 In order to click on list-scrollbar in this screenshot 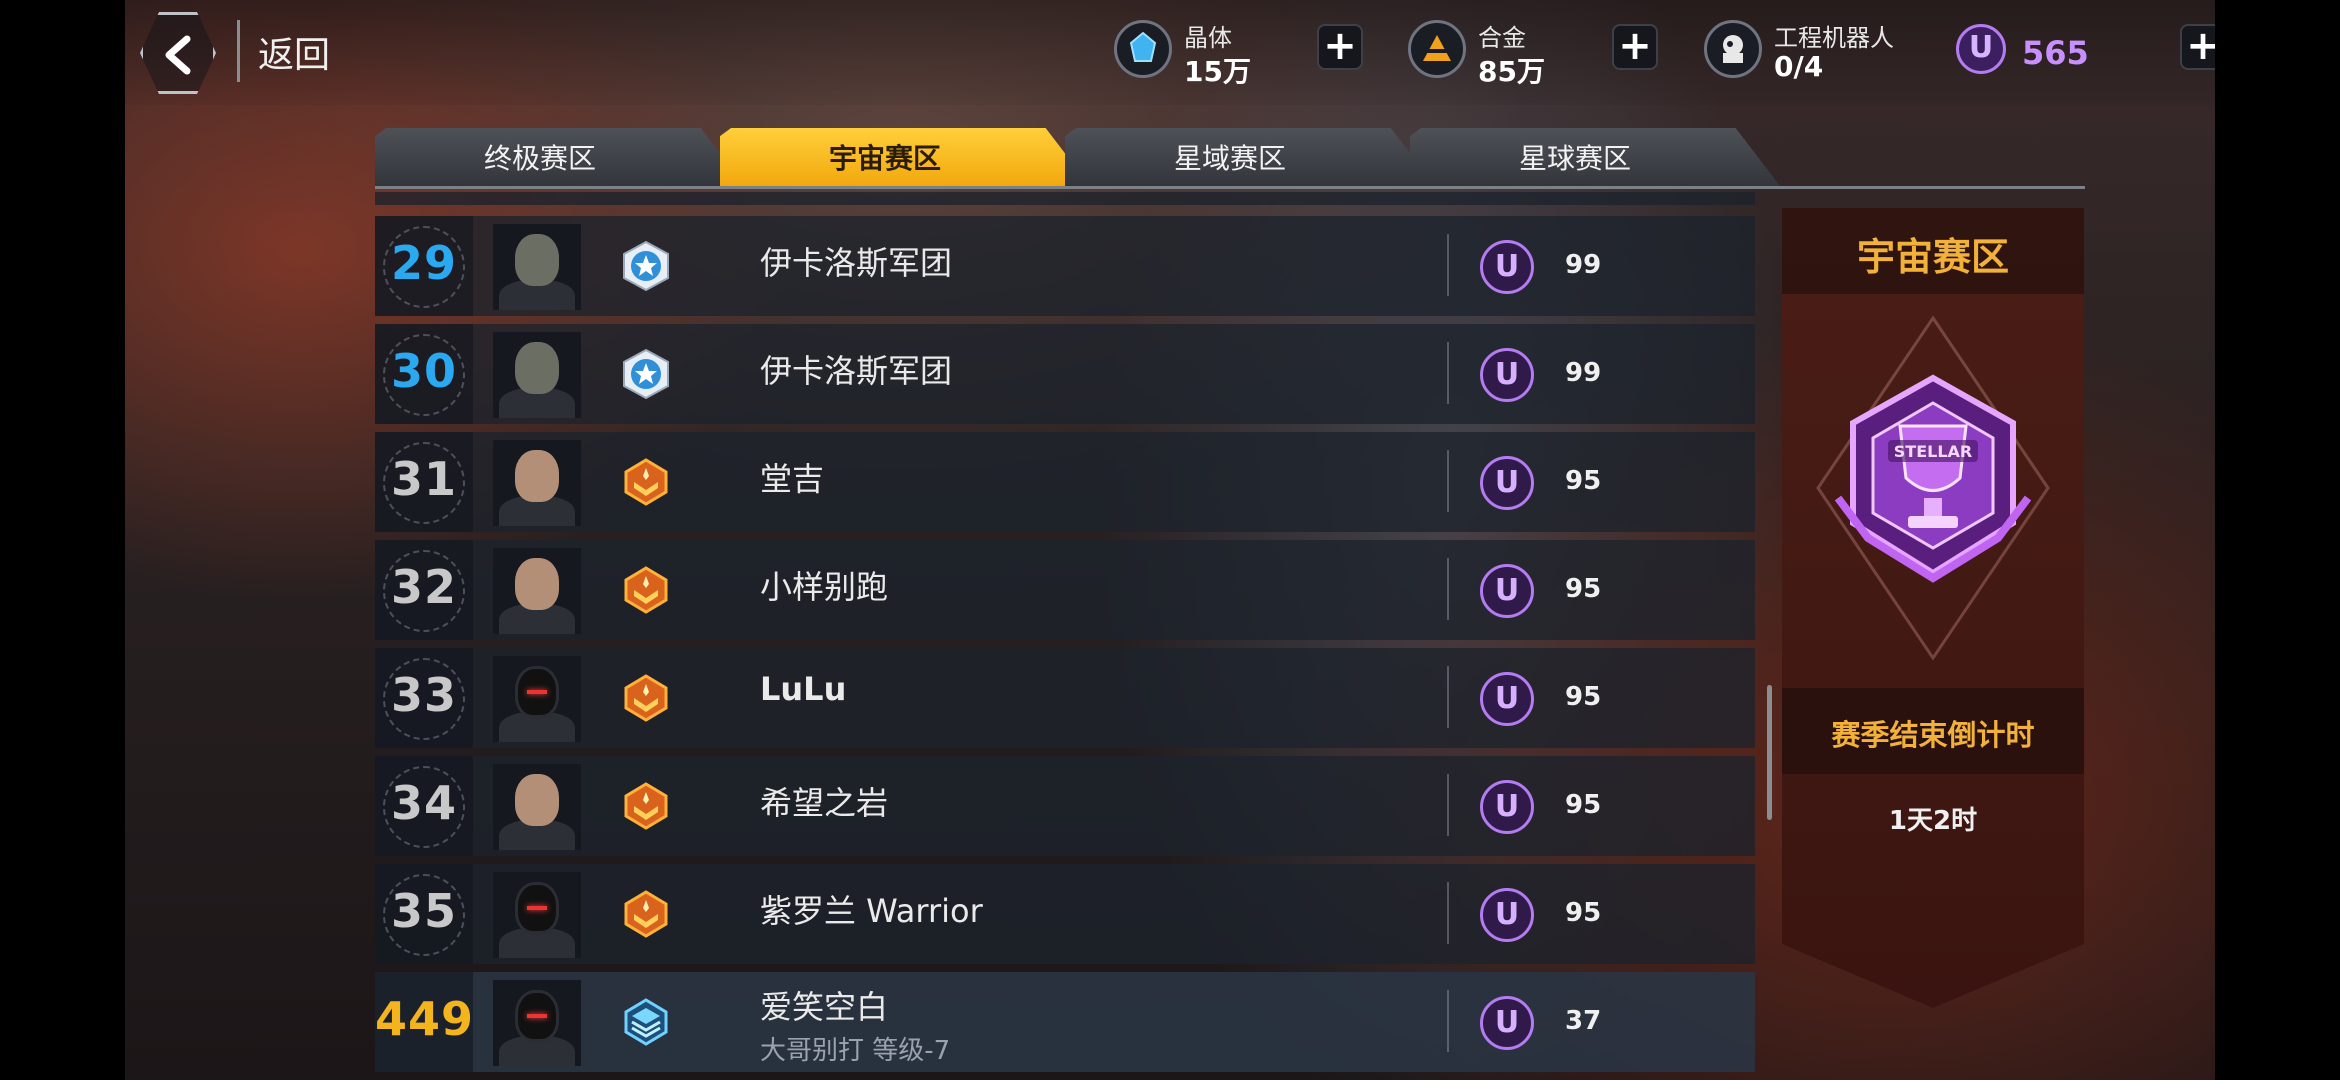, I will do `click(1769, 752)`.